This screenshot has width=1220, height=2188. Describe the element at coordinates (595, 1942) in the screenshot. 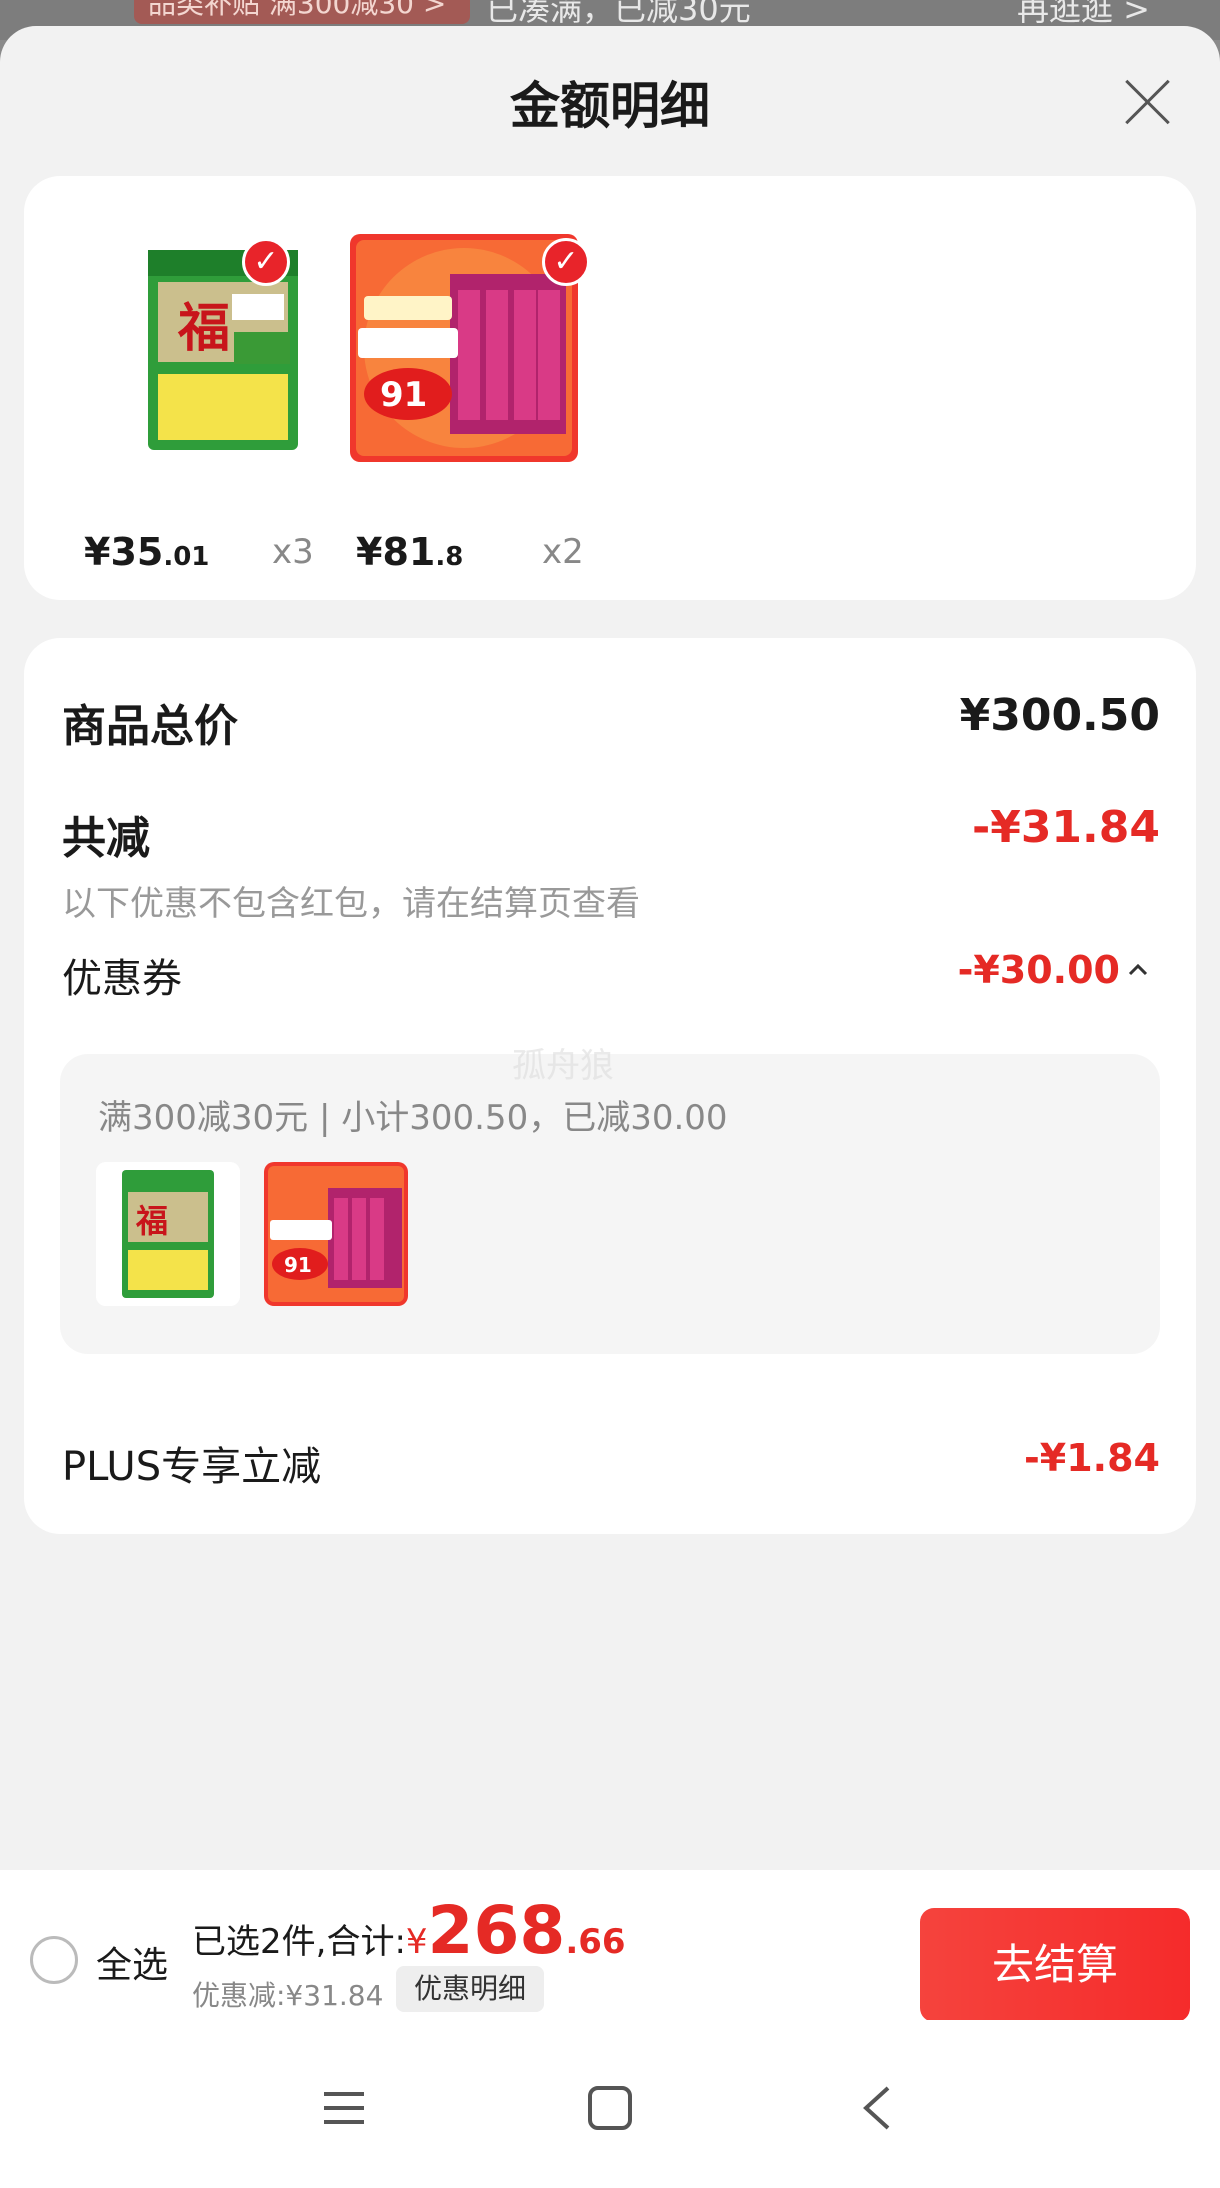

I see `total-amount-decimal: .66` at that location.